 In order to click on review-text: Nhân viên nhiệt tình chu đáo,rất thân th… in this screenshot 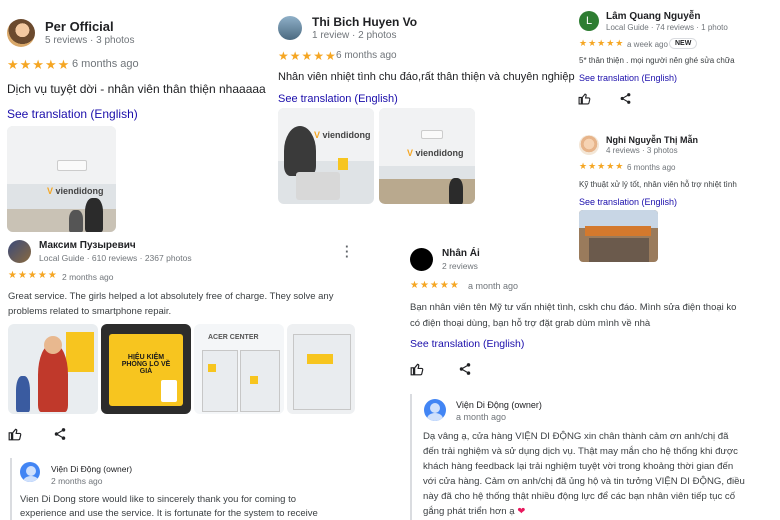, I will do `click(426, 77)`.